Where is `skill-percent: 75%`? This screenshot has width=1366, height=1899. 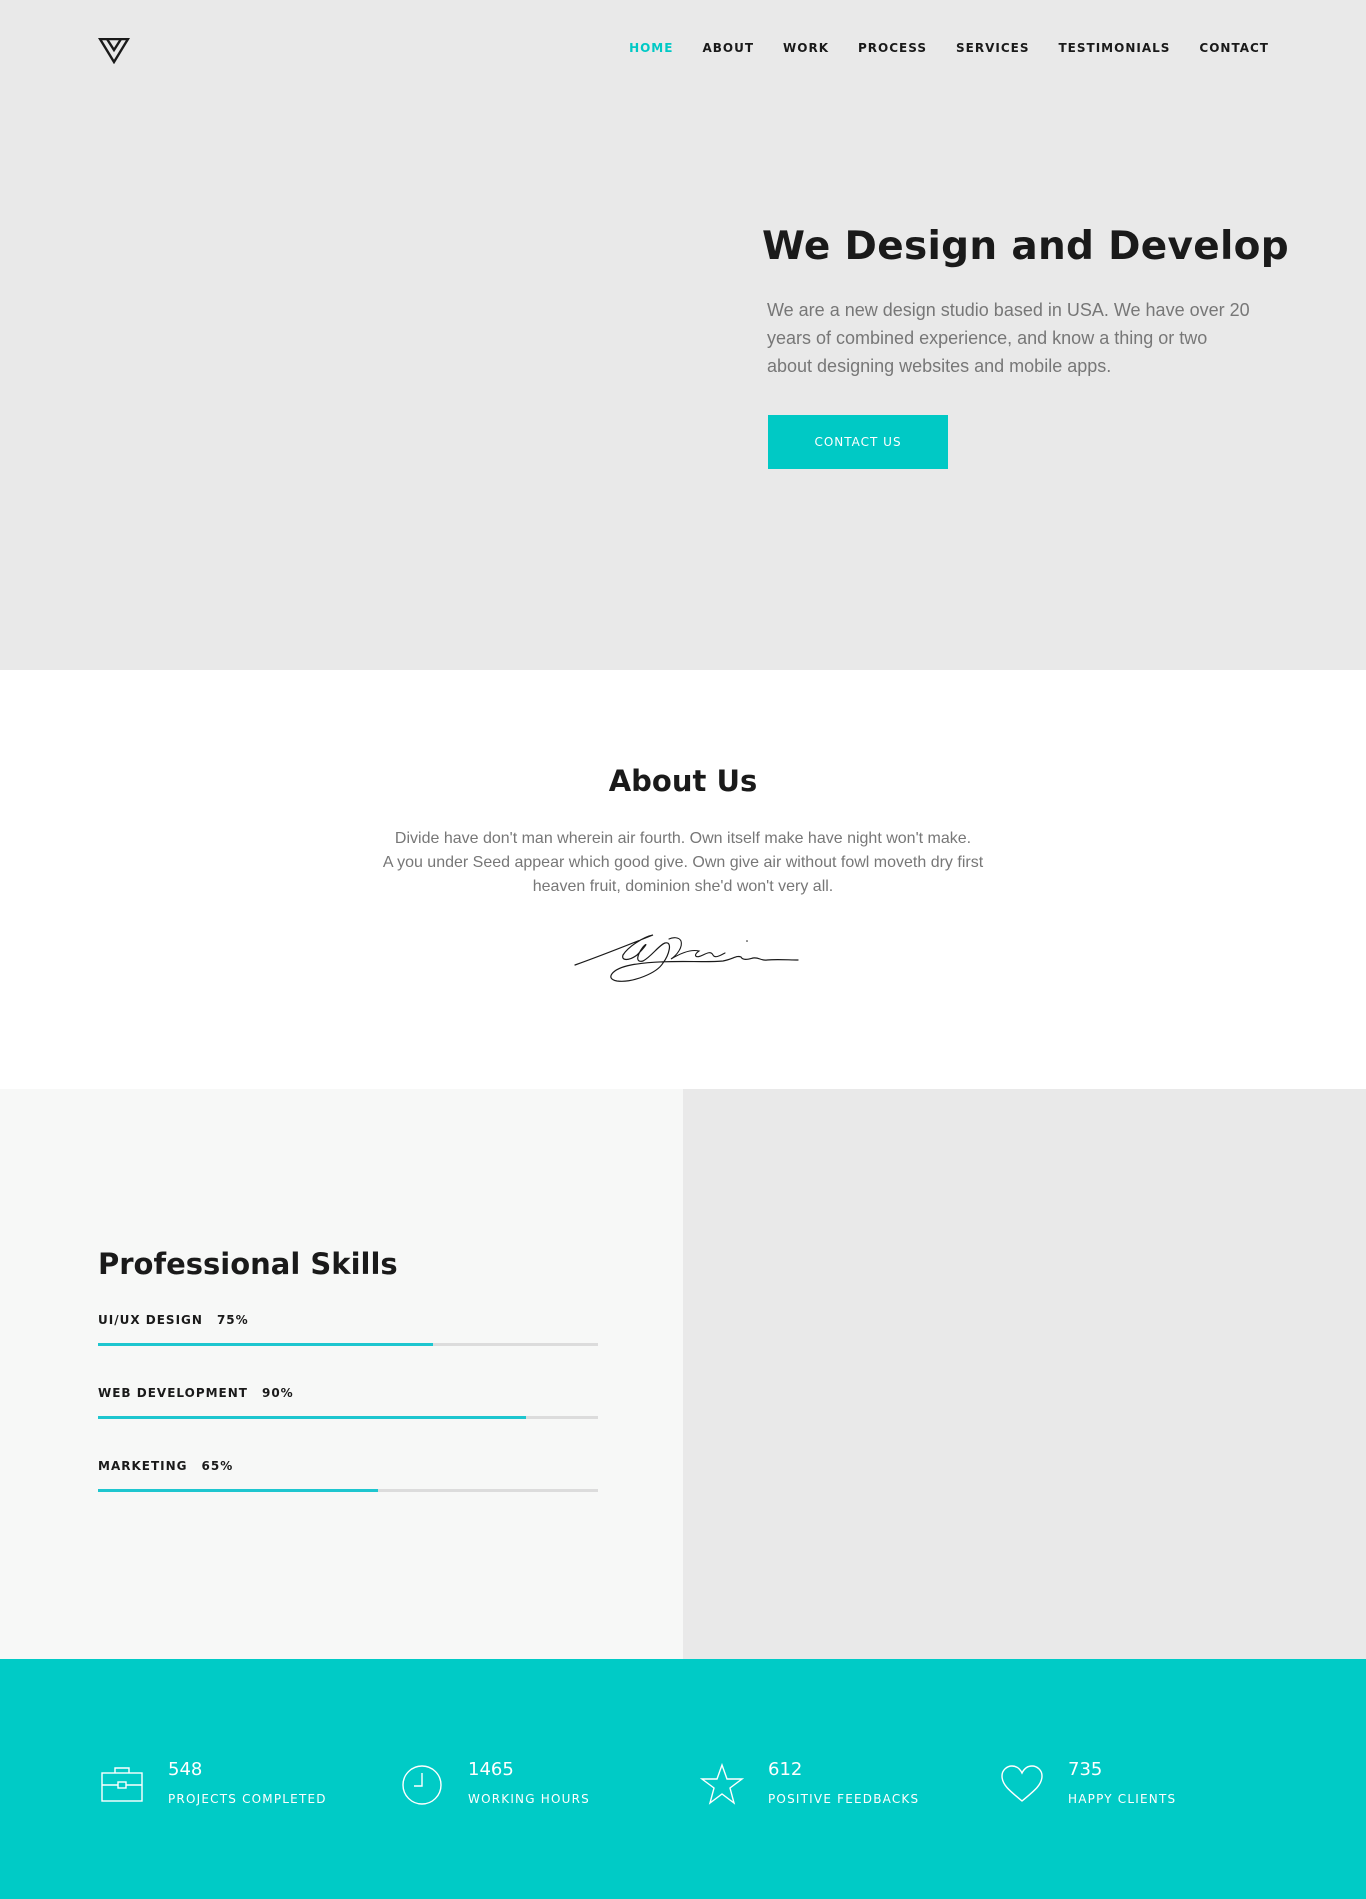 skill-percent: 75% is located at coordinates (232, 1320).